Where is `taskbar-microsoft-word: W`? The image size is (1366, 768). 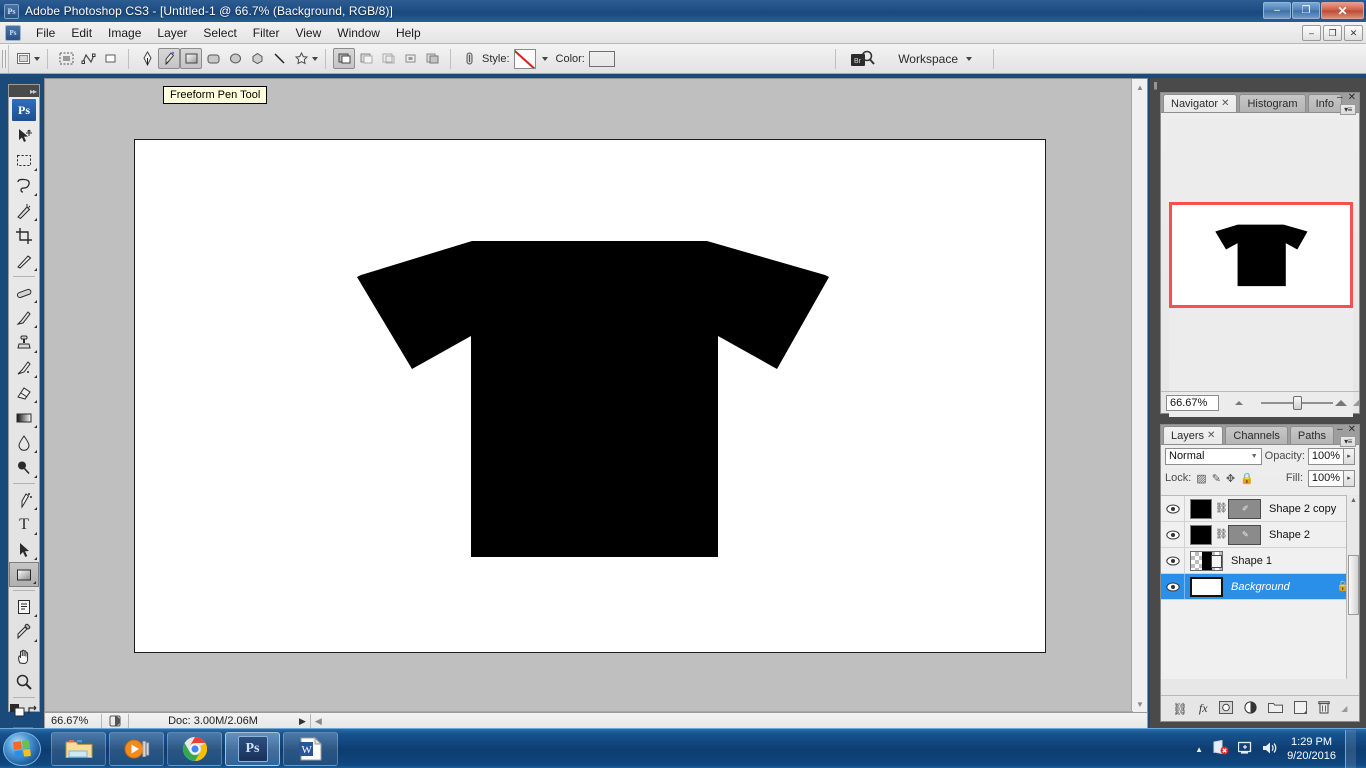
taskbar-microsoft-word: W is located at coordinates (310, 748).